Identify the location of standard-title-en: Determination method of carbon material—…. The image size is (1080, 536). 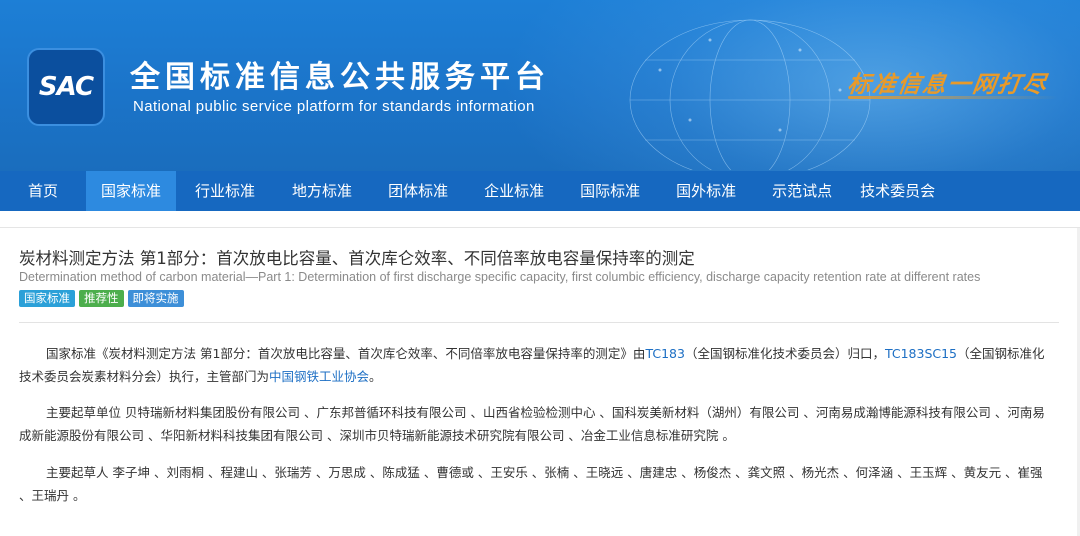
(500, 277).